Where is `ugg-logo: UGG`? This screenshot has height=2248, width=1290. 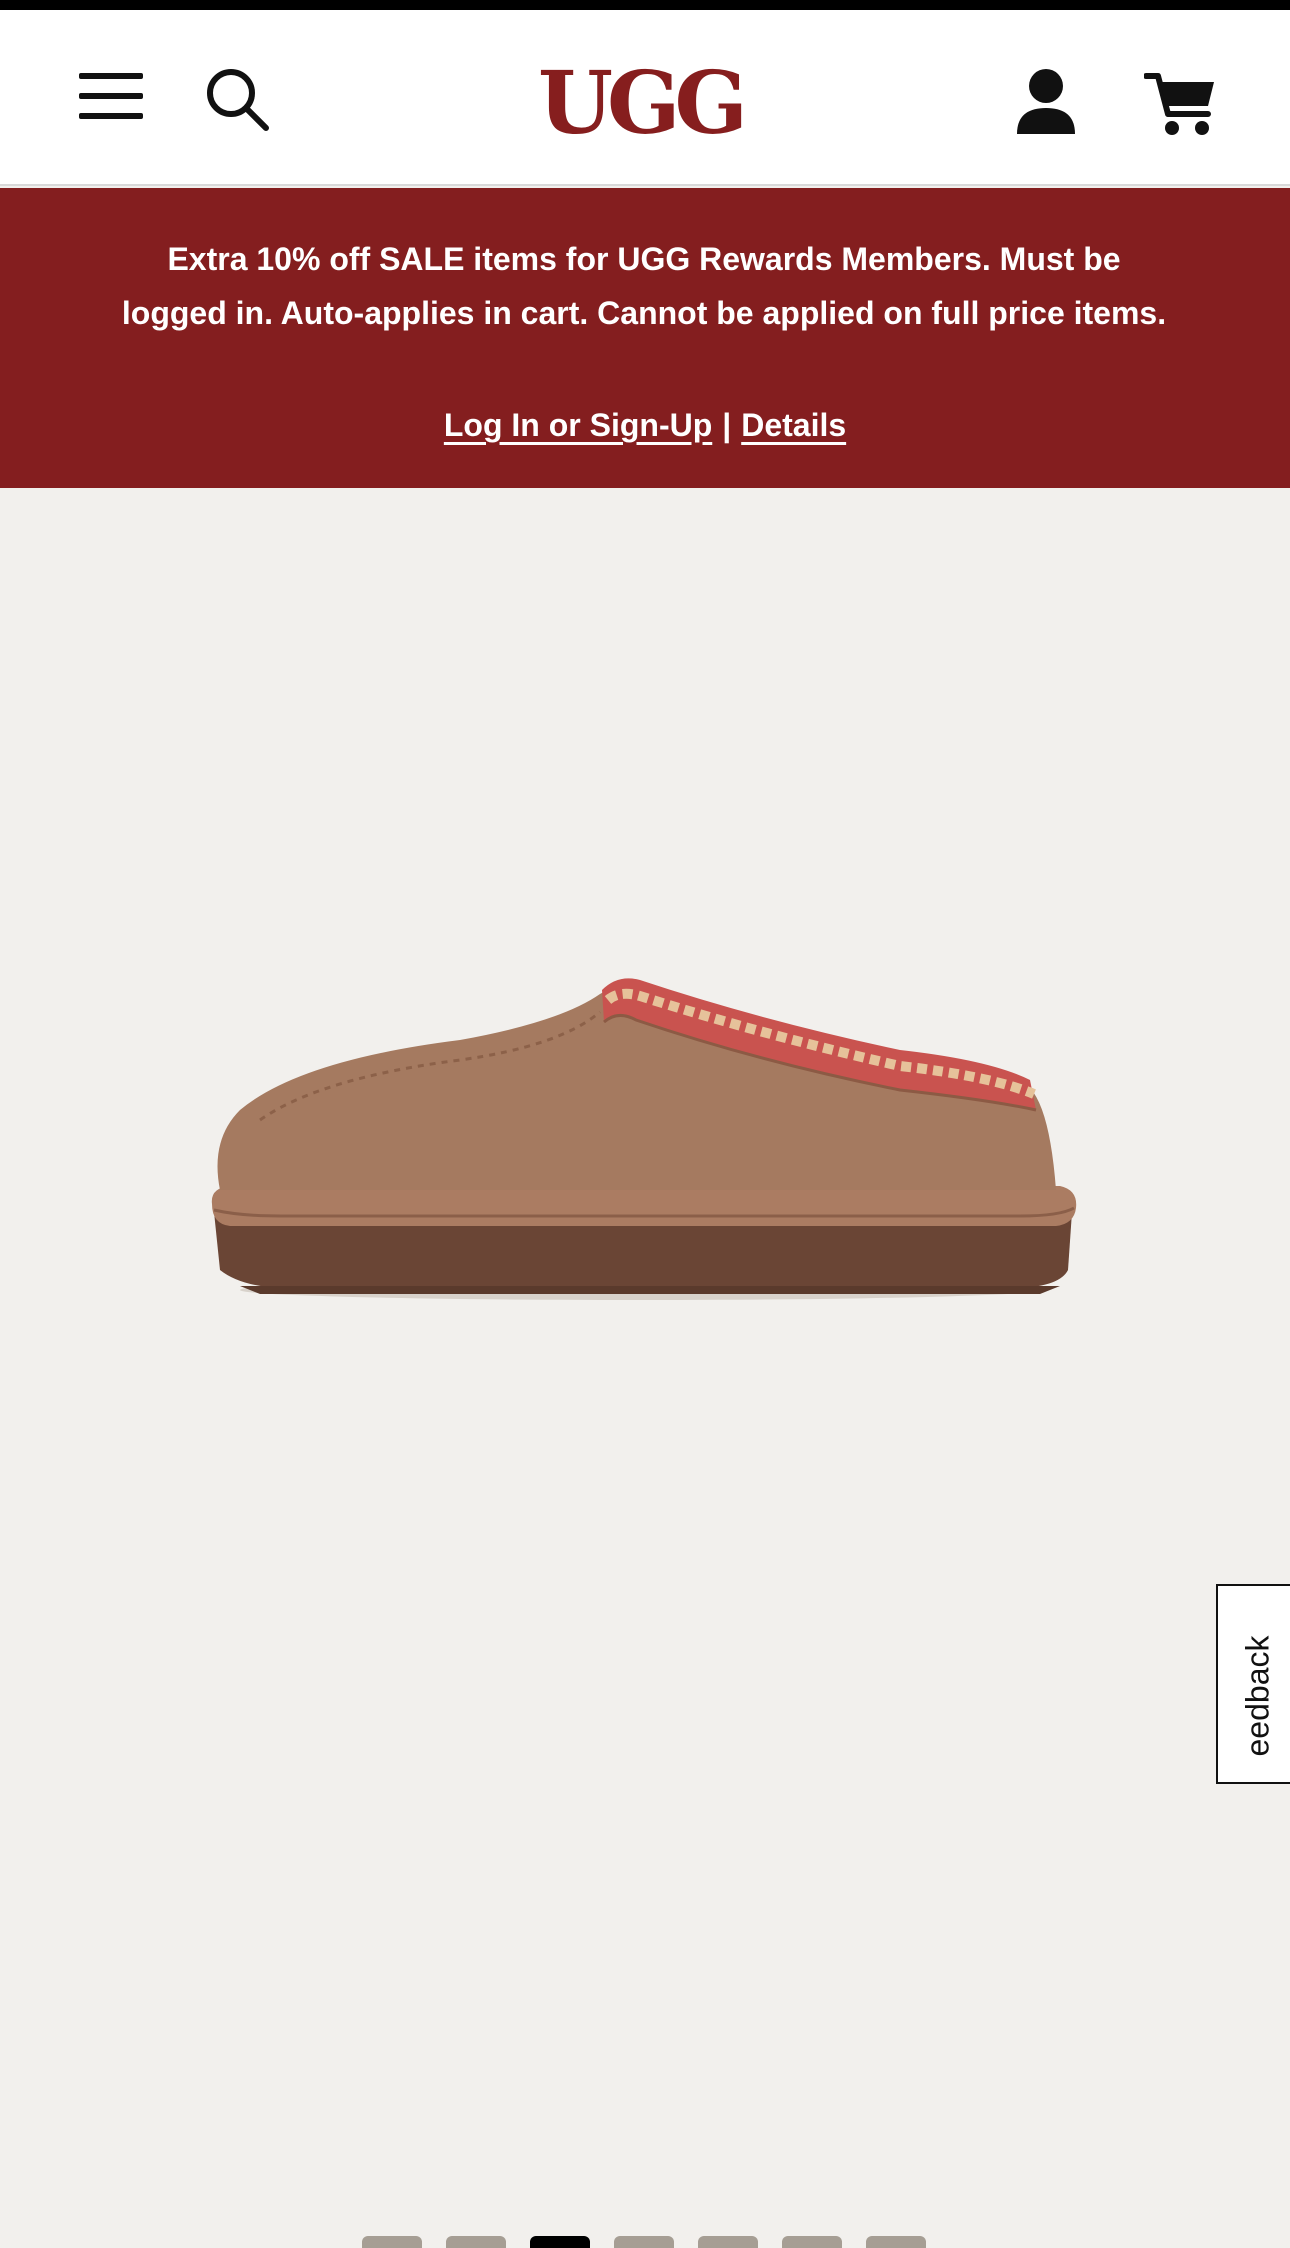 ugg-logo: UGG is located at coordinates (640, 104).